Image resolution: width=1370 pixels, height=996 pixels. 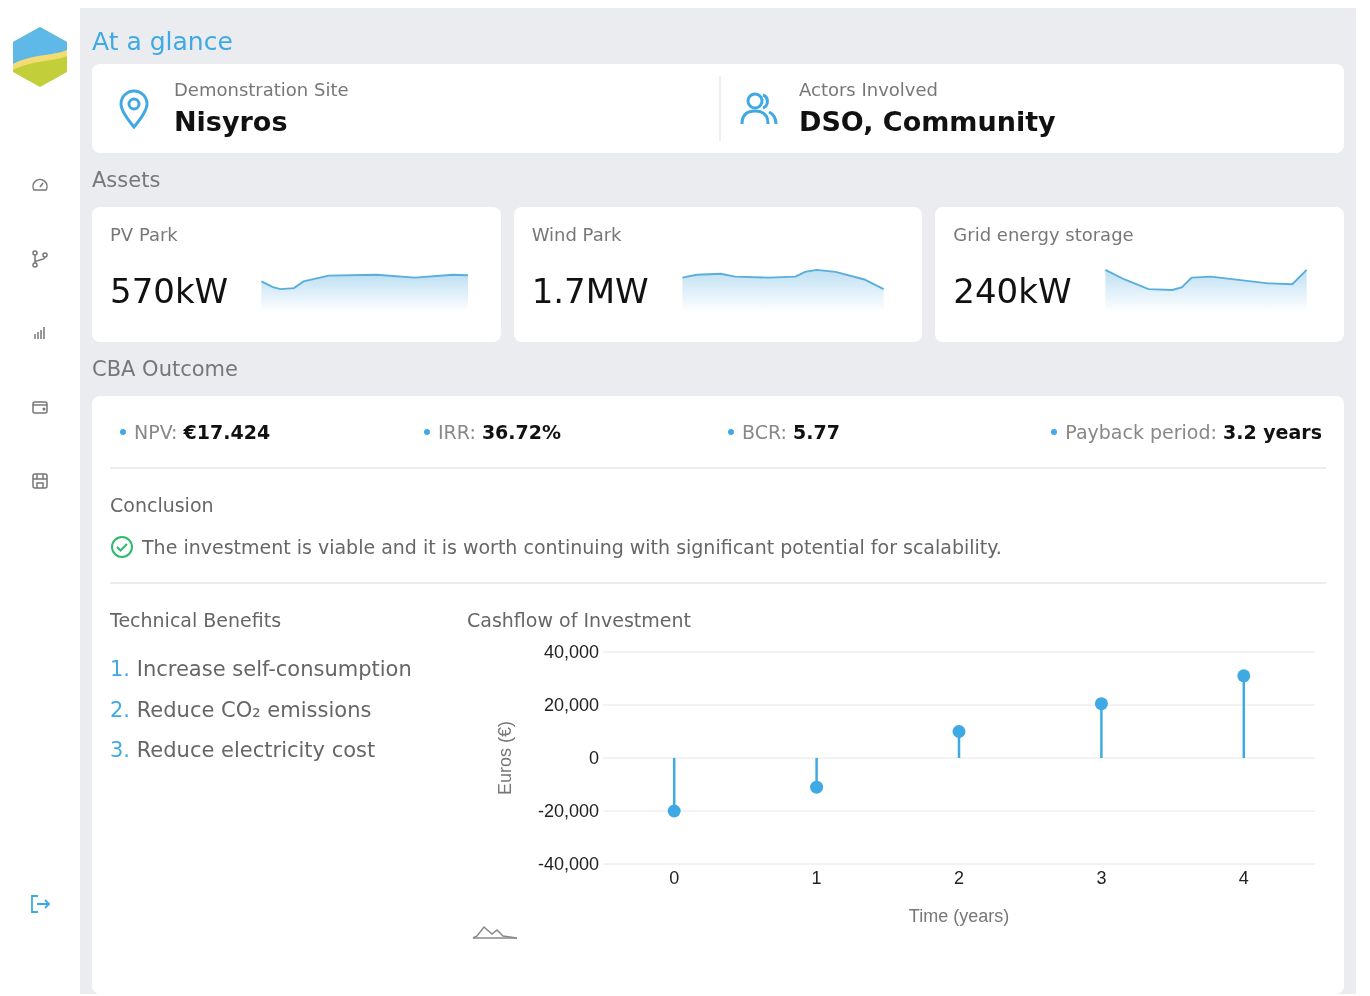 What do you see at coordinates (196, 620) in the screenshot?
I see `benefits-heading: Technical Benefits` at bounding box center [196, 620].